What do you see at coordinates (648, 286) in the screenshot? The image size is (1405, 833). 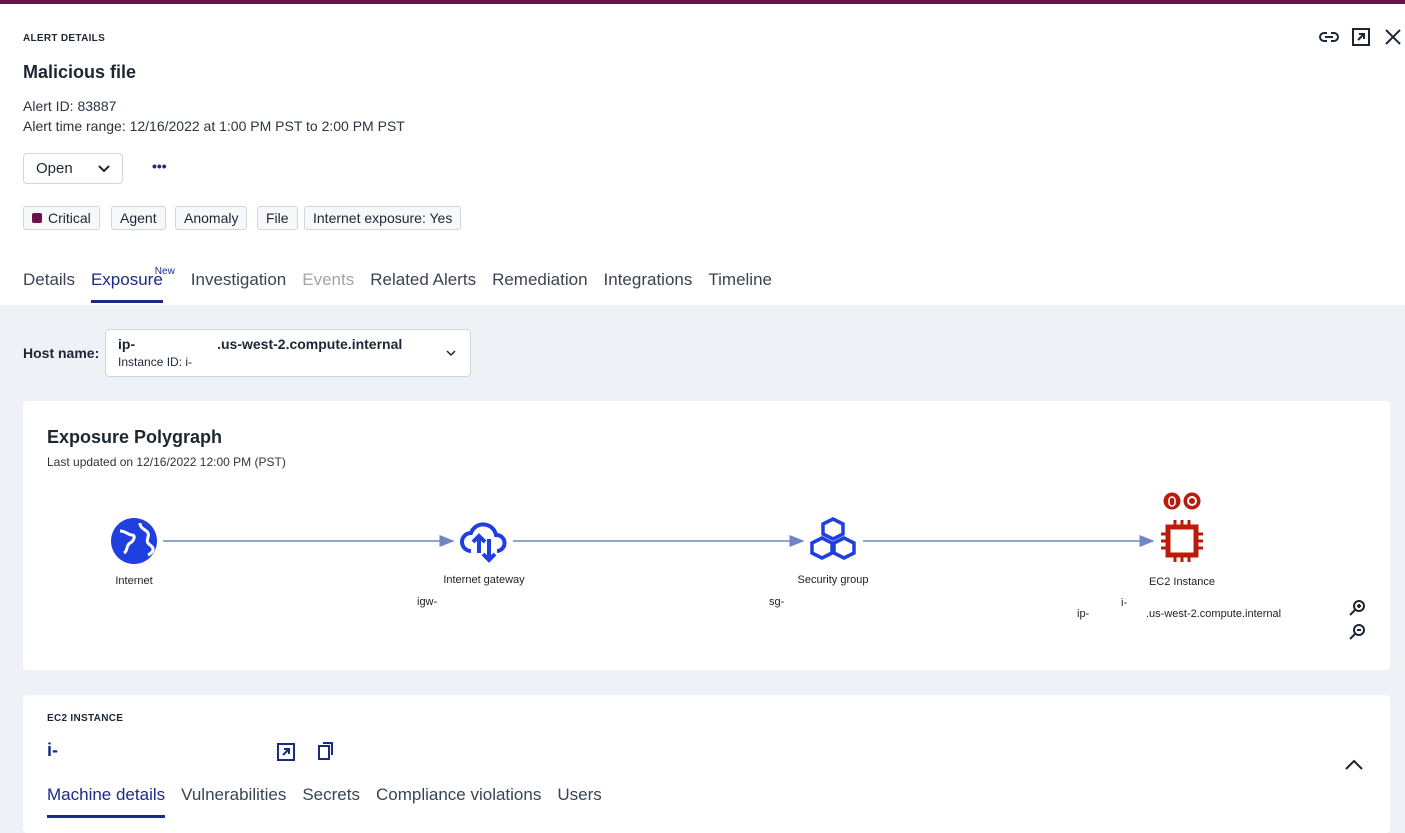 I see `tab-integrations: Integrations` at bounding box center [648, 286].